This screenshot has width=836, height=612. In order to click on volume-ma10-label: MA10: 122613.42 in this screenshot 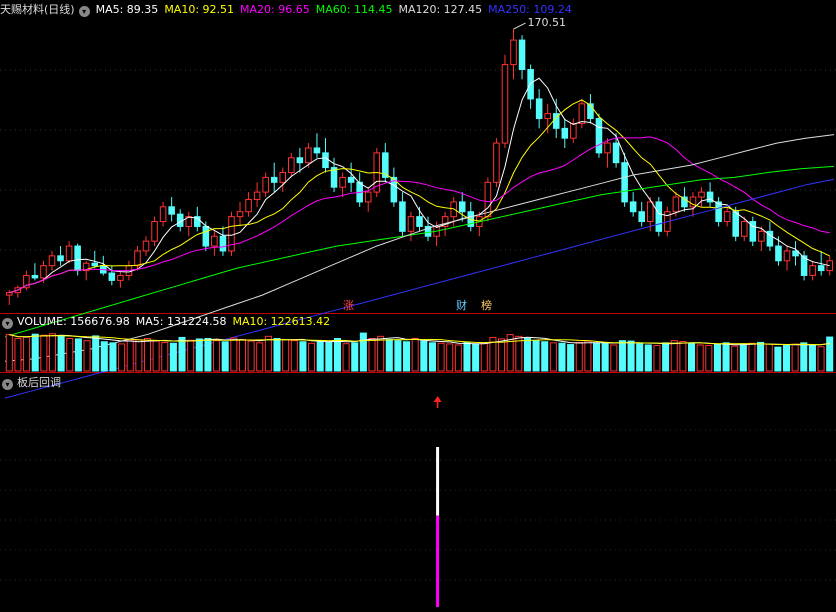, I will do `click(281, 321)`.